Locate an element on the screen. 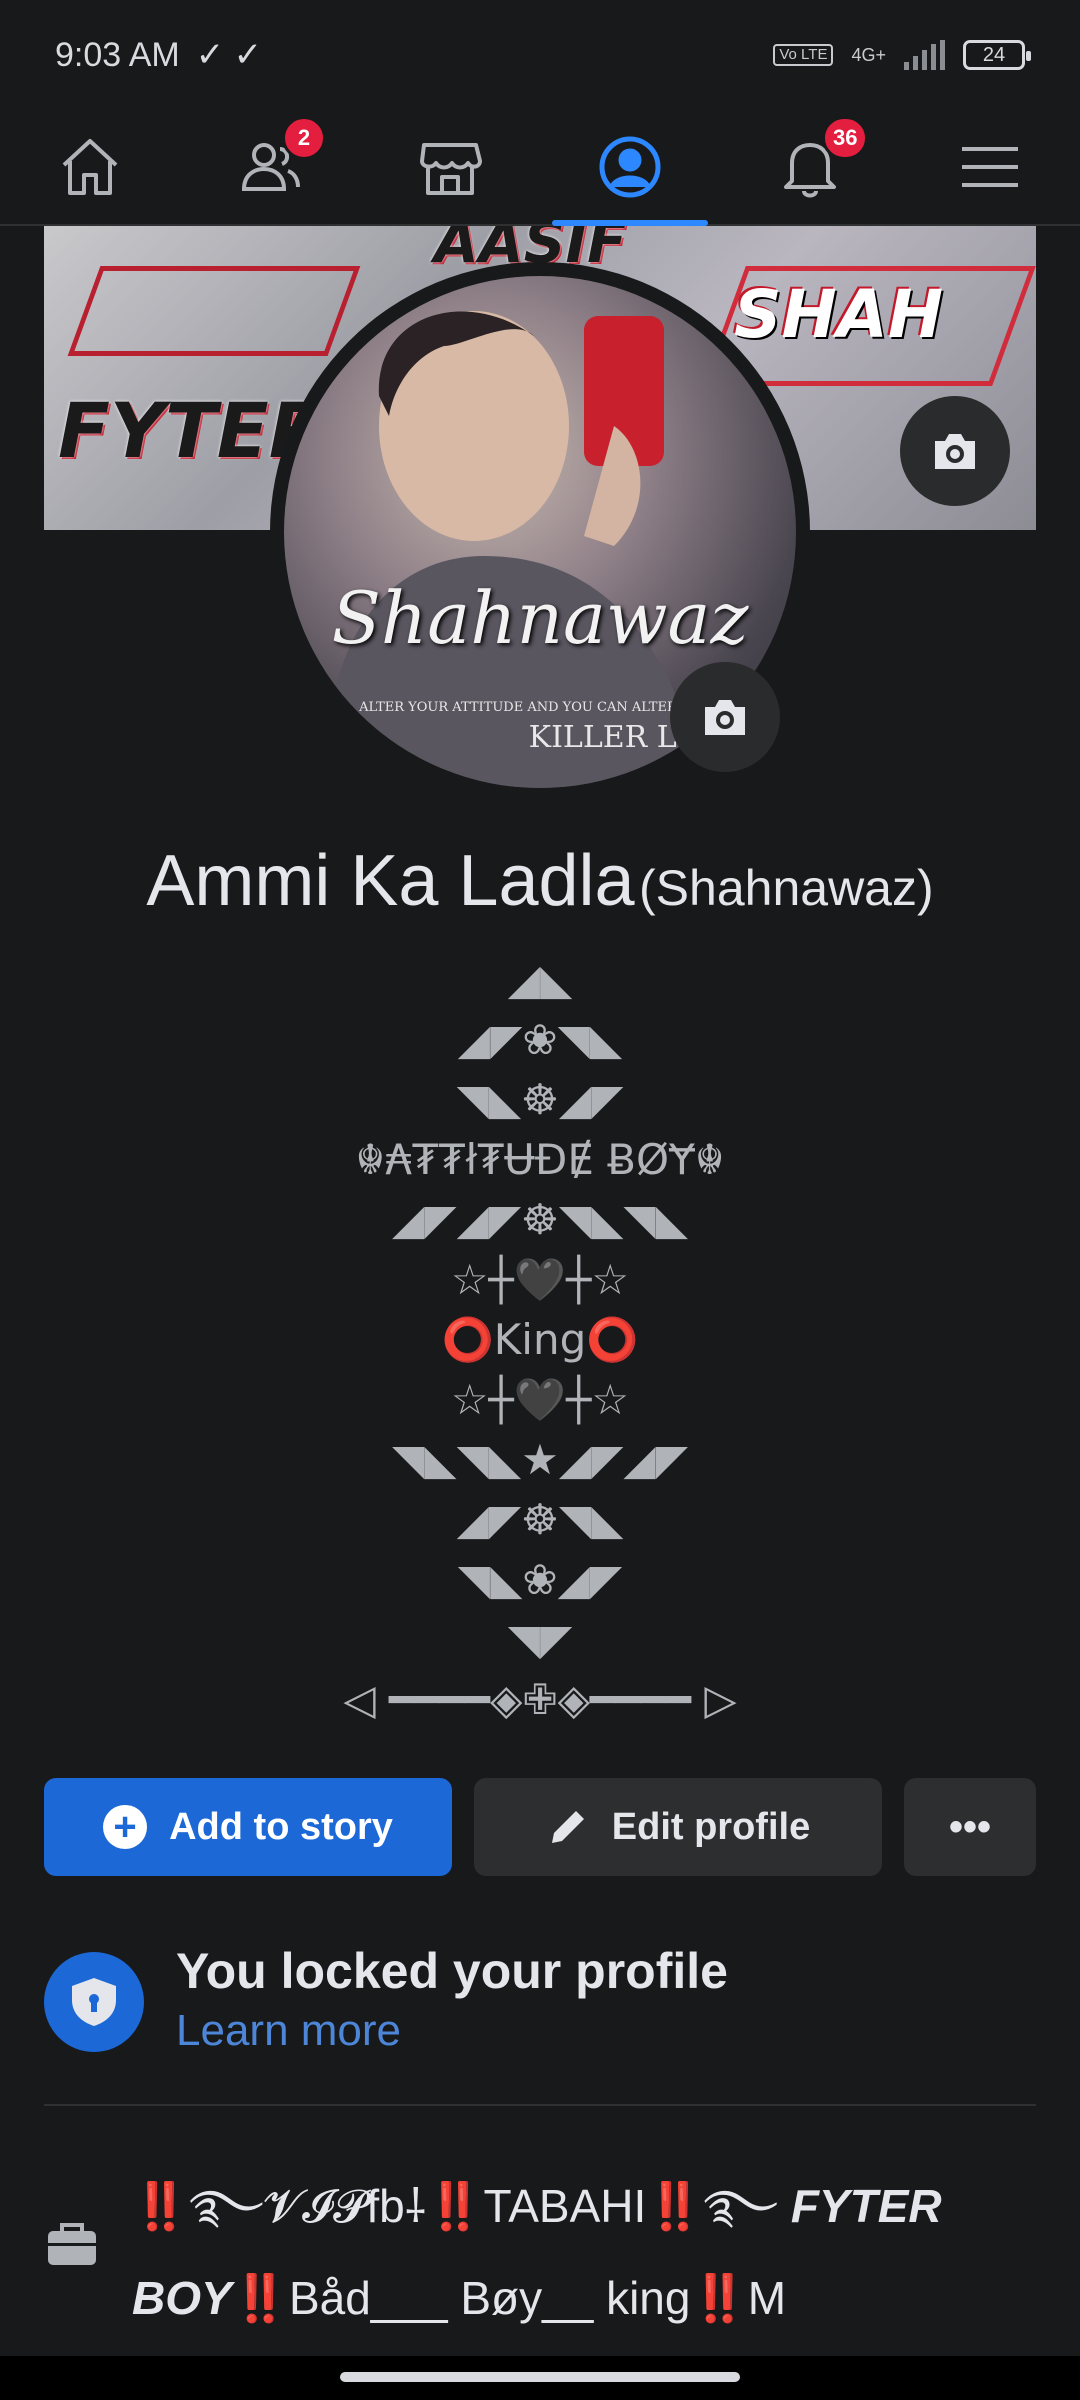 The width and height of the screenshot is (1080, 2400). tab-profile is located at coordinates (630, 168).